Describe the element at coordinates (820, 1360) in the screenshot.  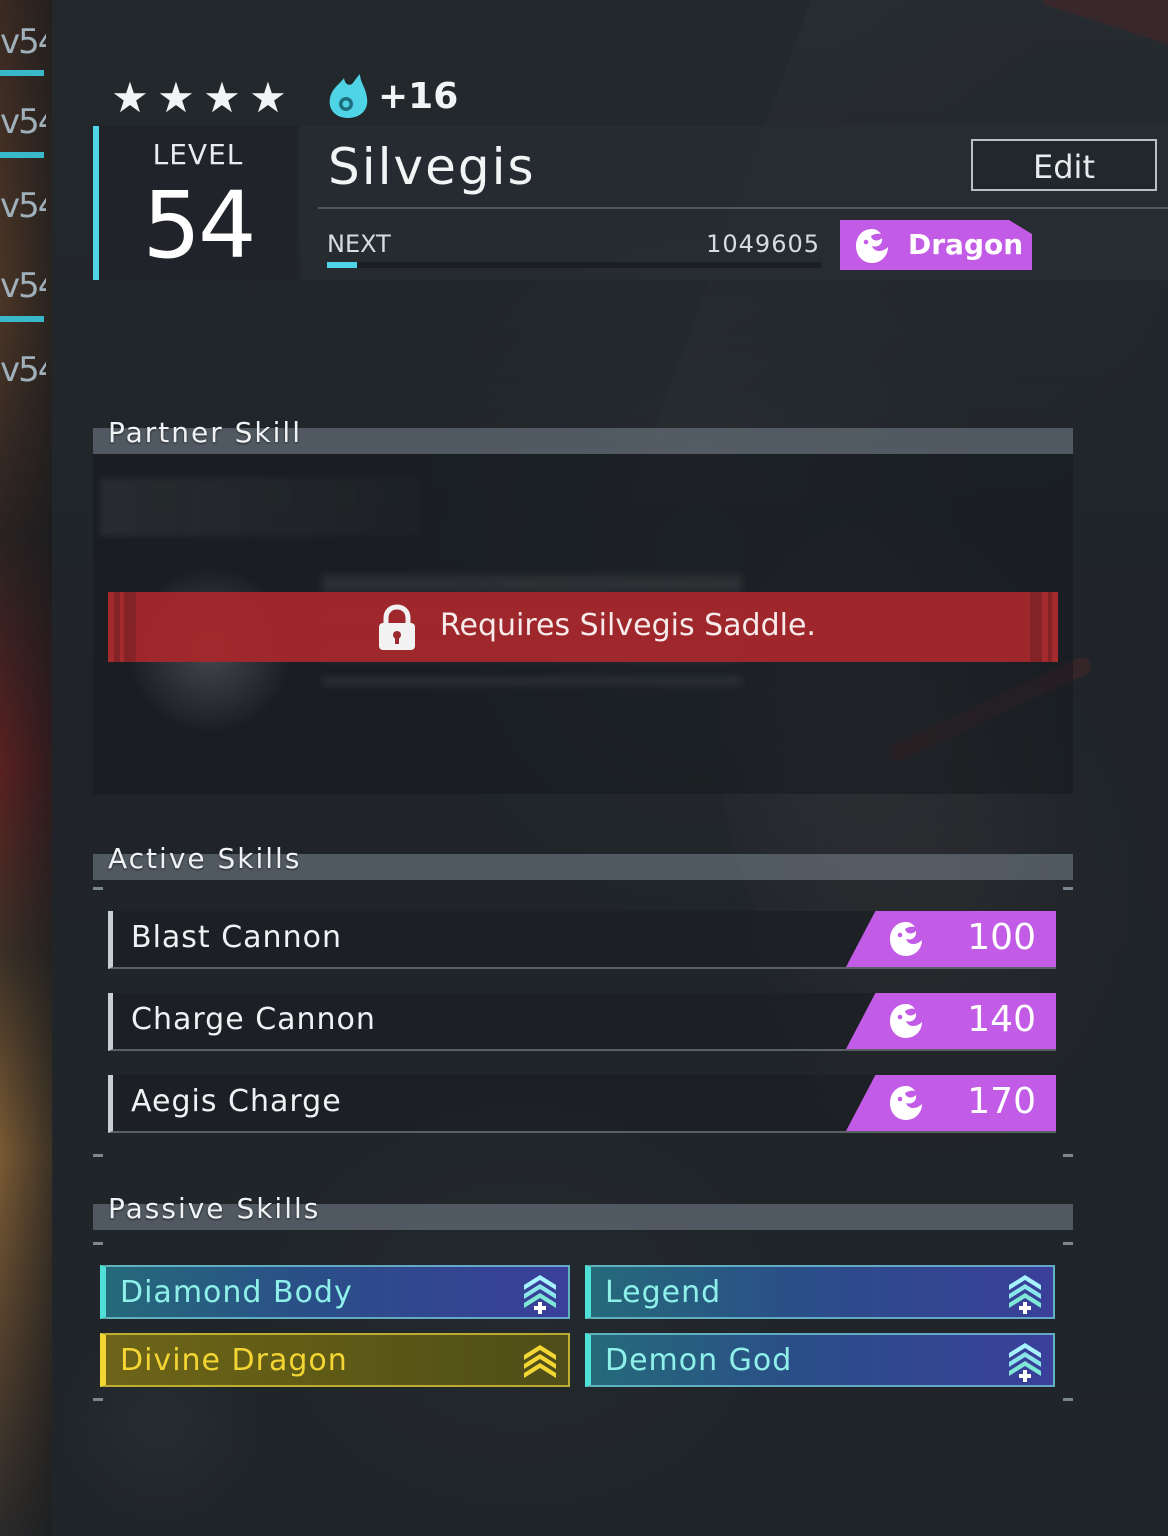
I see `passive-skill-demon-god: Demon God` at that location.